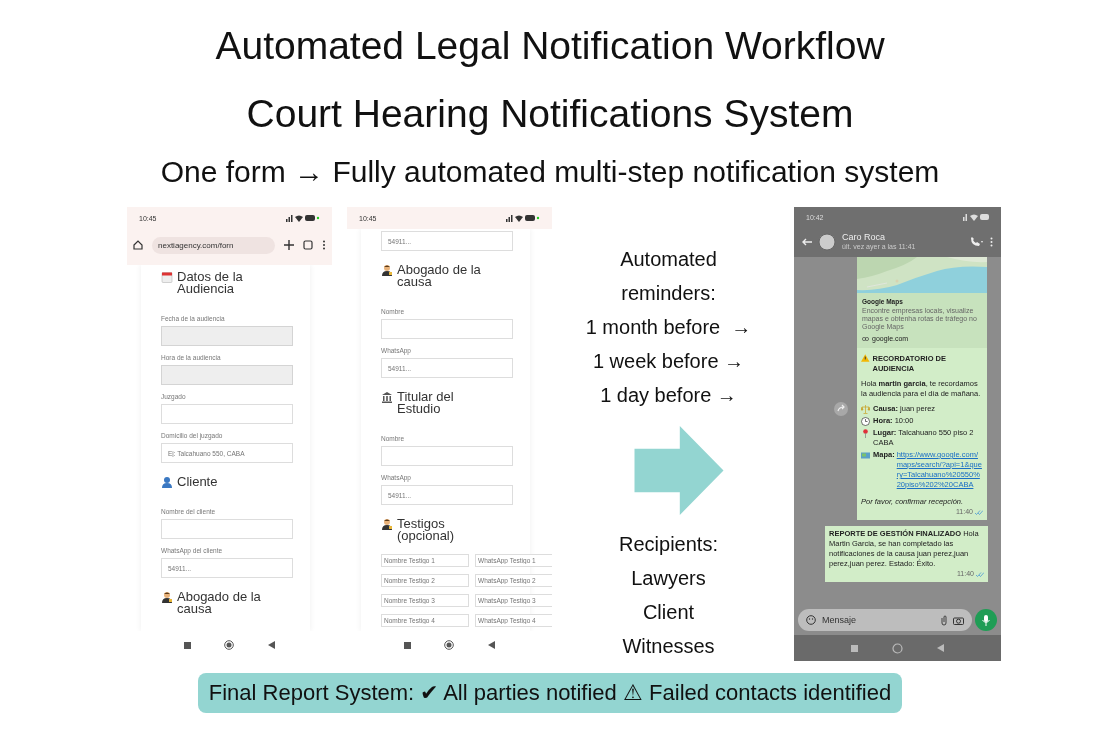 Image resolution: width=1100 pixels, height=733 pixels. What do you see at coordinates (865, 421) in the screenshot?
I see `clock-icon` at bounding box center [865, 421].